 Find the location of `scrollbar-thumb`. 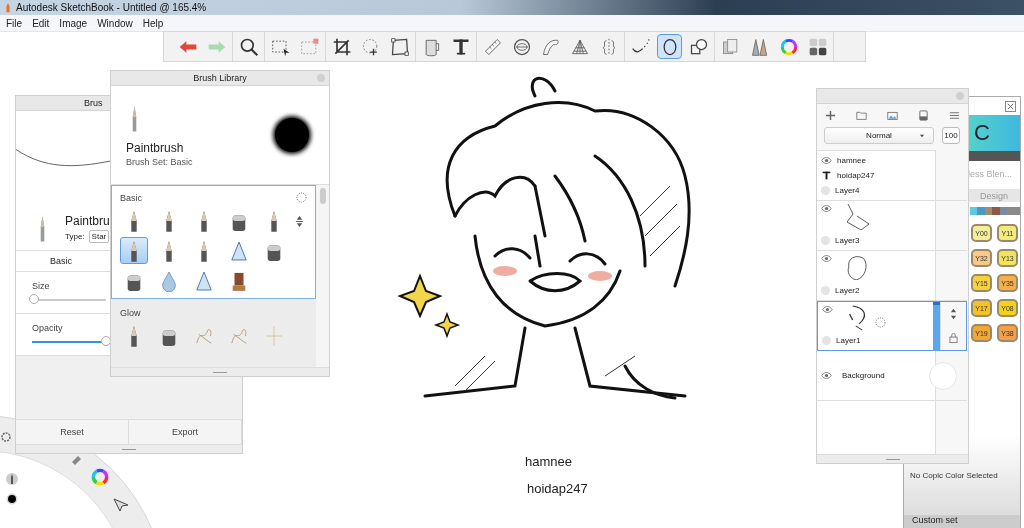

scrollbar-thumb is located at coordinates (322, 196).